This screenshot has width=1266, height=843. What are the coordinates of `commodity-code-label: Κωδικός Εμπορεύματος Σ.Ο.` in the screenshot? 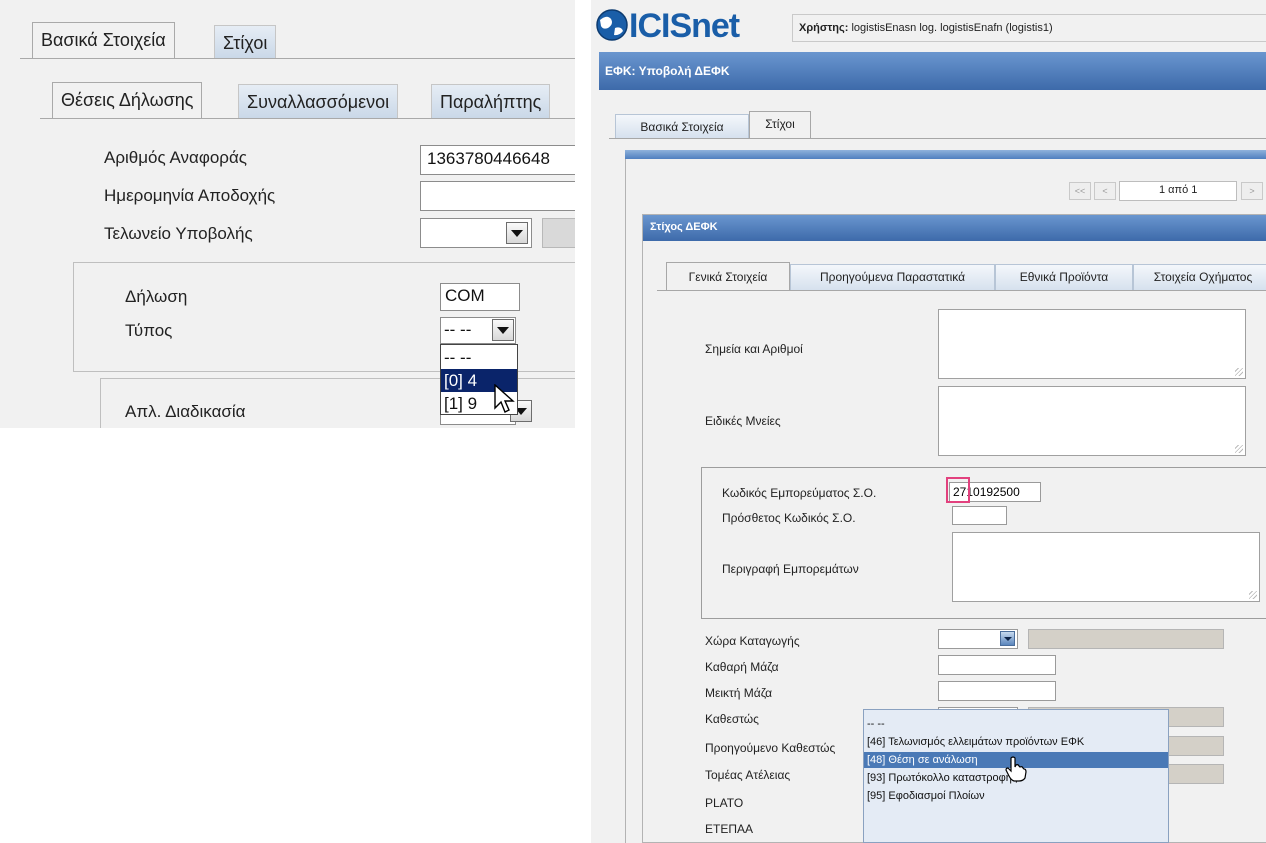 It's located at (799, 493).